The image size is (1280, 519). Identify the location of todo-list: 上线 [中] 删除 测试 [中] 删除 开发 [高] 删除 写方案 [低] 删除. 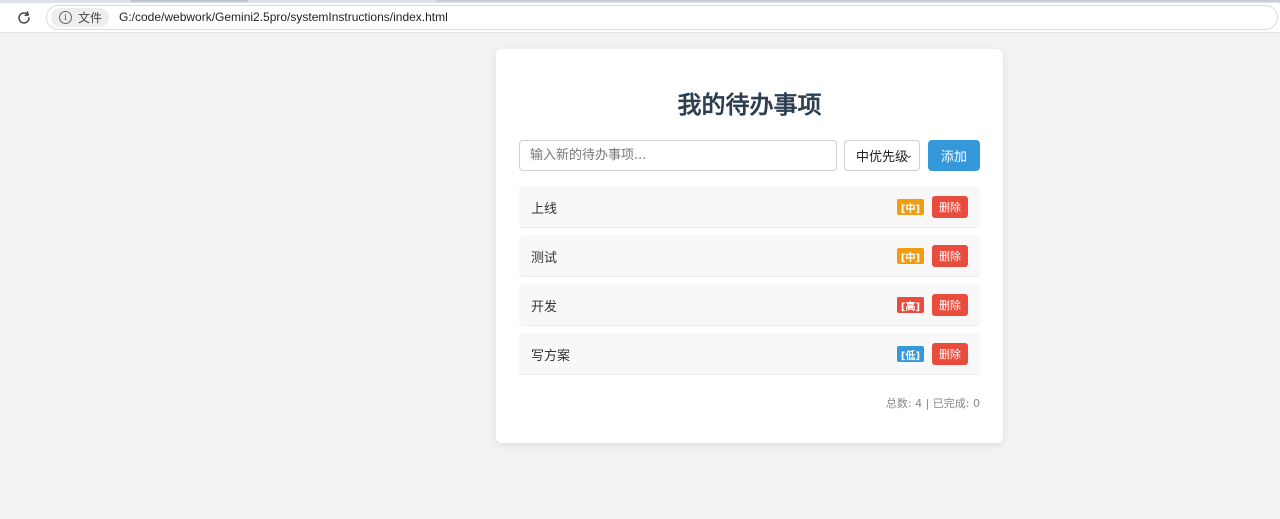
(749, 284).